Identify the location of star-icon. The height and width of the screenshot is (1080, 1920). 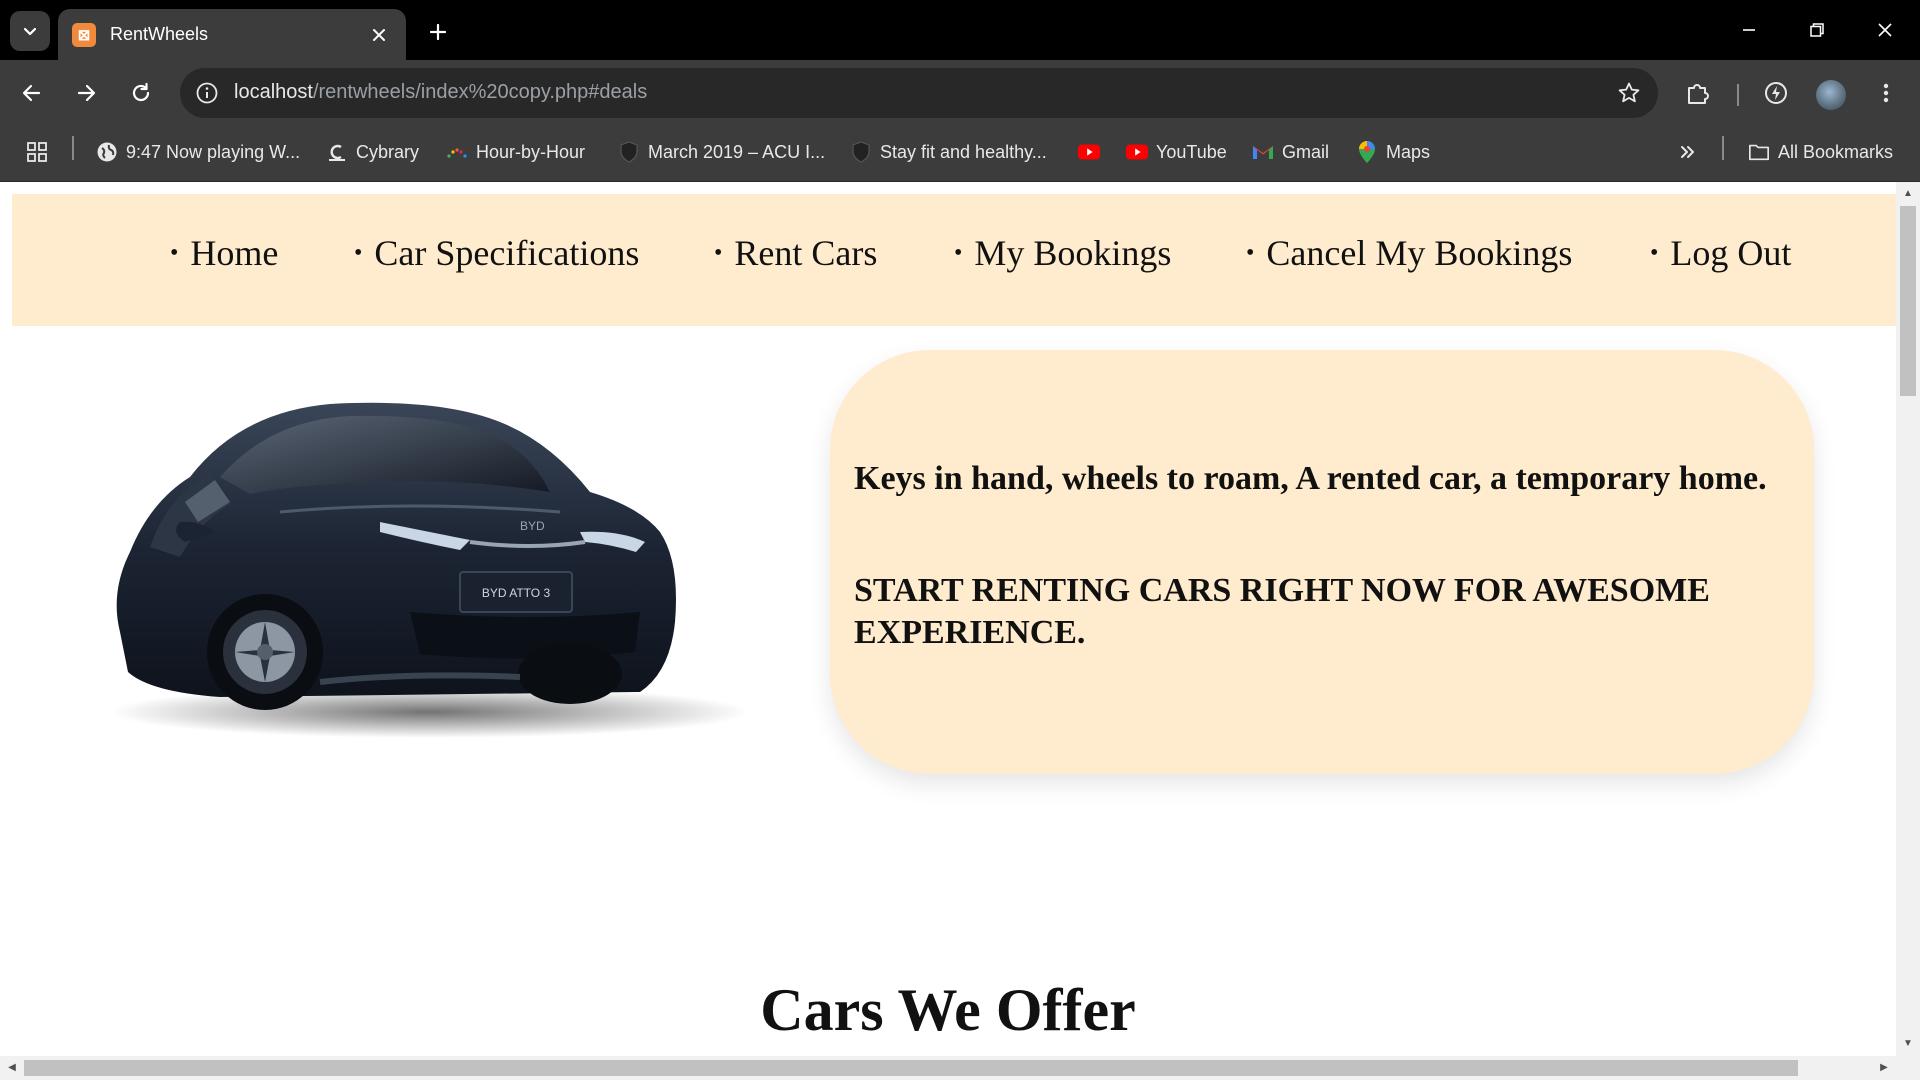
(1629, 92).